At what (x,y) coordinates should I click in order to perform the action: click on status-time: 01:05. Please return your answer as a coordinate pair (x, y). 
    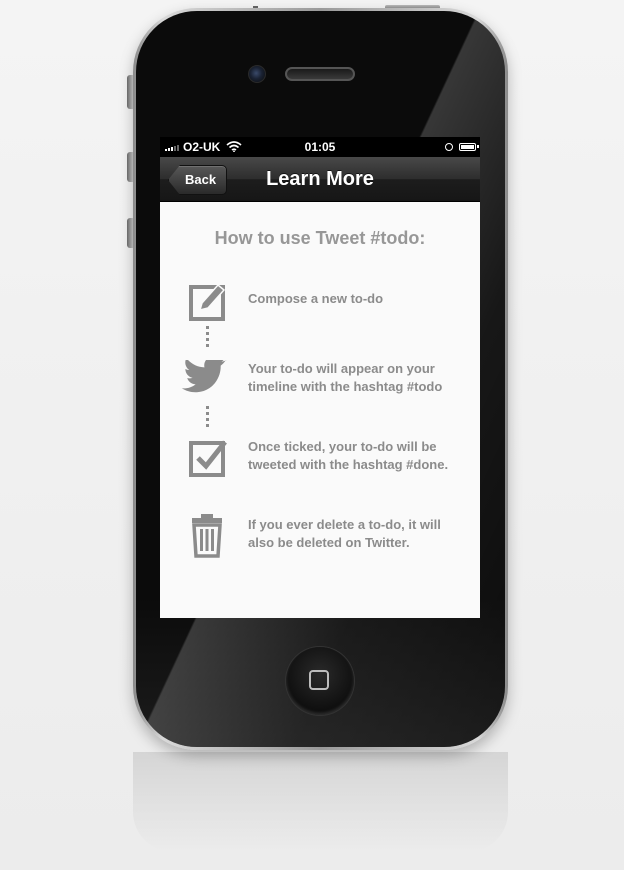
    Looking at the image, I should click on (320, 147).